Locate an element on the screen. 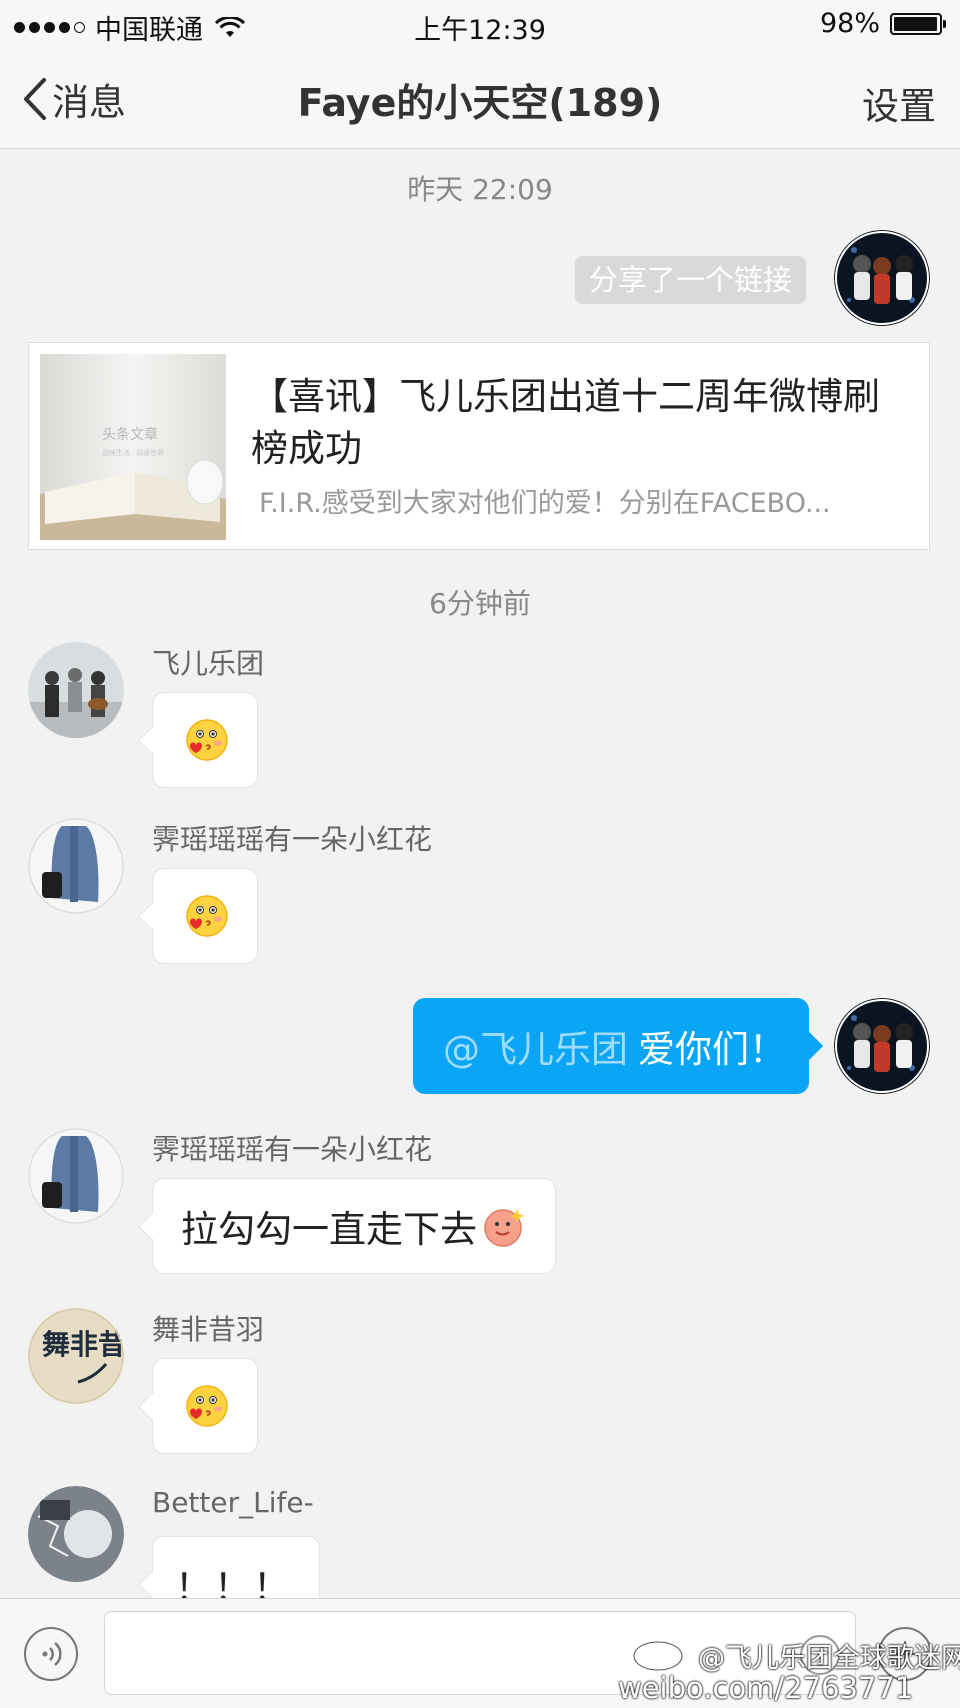 The height and width of the screenshot is (1708, 960). status-bar: 中国联通 上午12:39 98% is located at coordinates (480, 24).